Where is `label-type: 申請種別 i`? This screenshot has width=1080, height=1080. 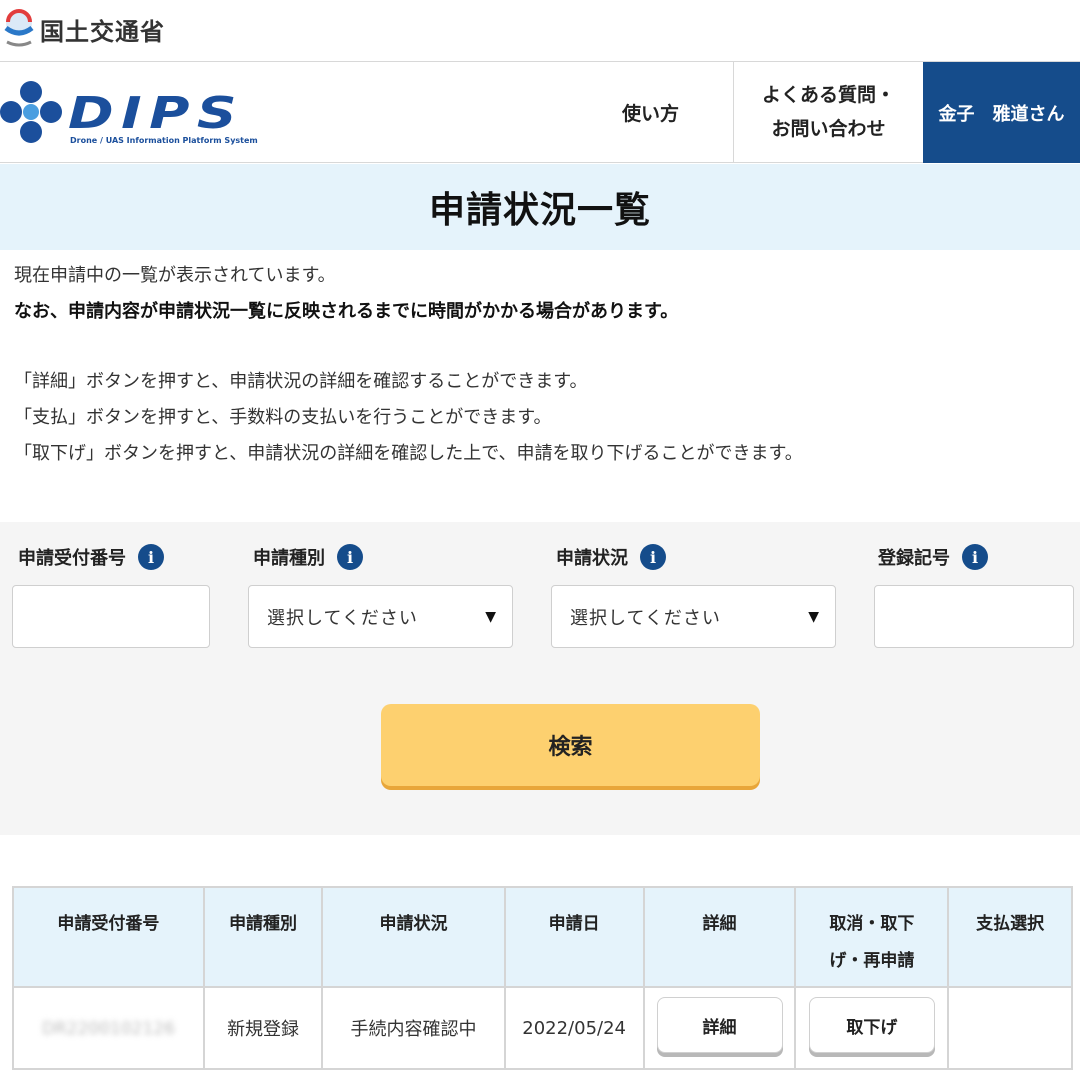 label-type: 申請種別 i is located at coordinates (308, 557).